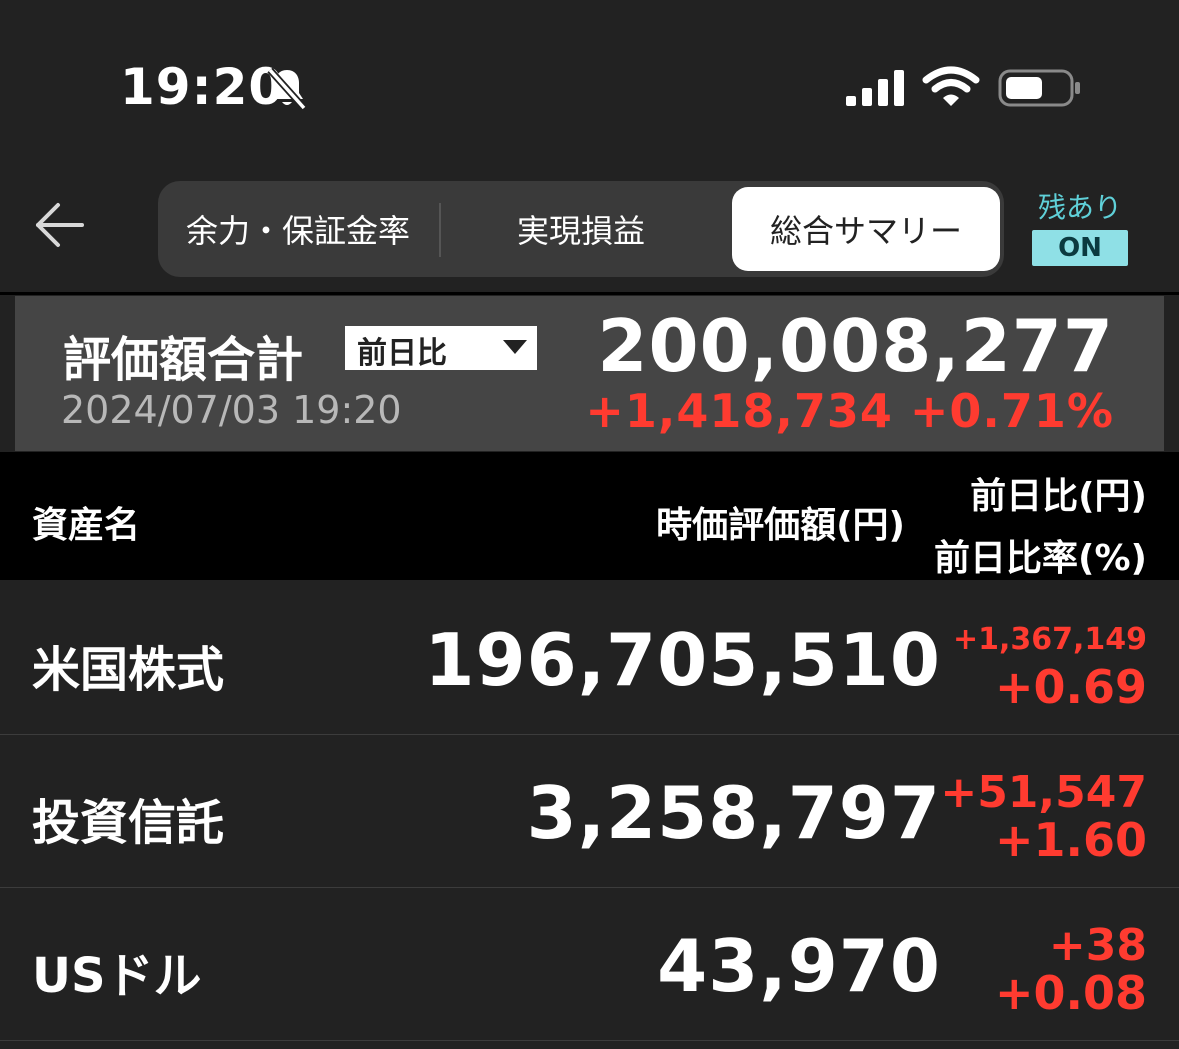 Image resolution: width=1179 pixels, height=1049 pixels. I want to click on chevron-down-icon, so click(515, 347).